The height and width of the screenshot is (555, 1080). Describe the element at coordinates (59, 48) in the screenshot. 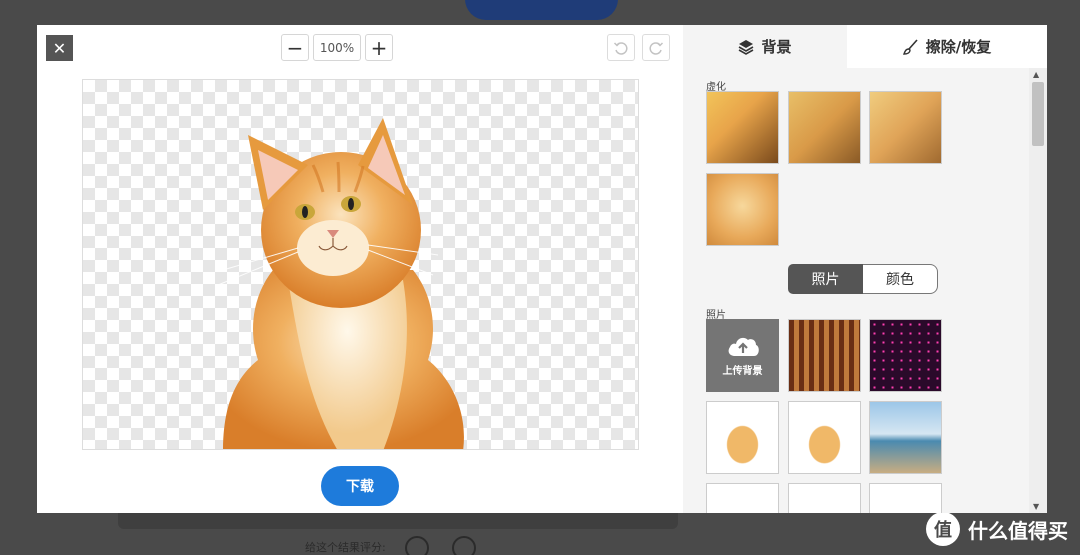

I see `close-button: ✕` at that location.